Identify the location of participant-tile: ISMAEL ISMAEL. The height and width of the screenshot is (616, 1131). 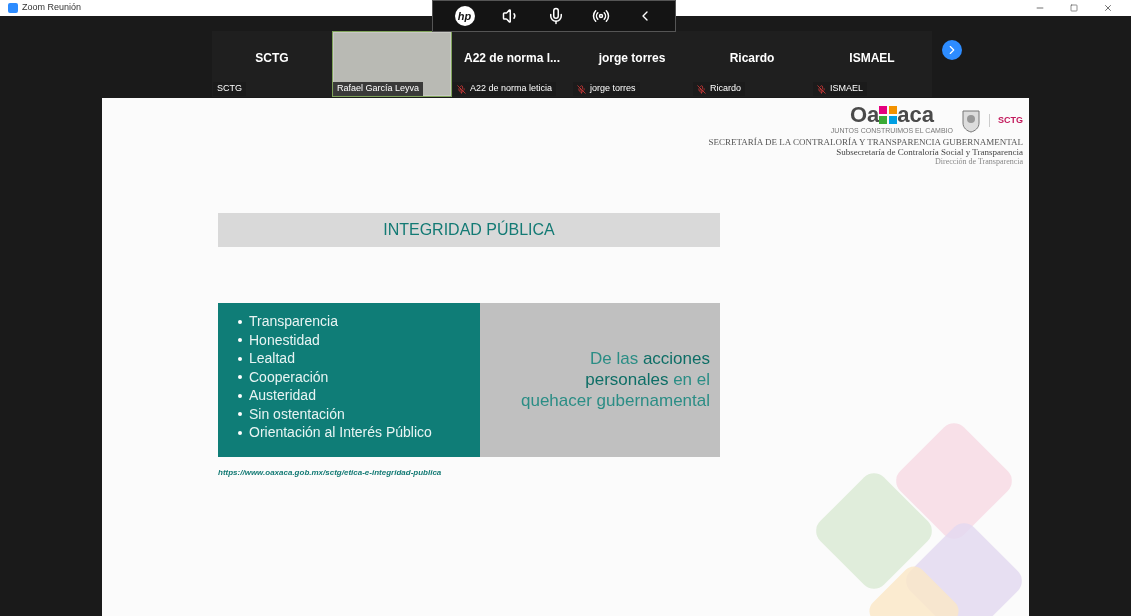
(872, 64).